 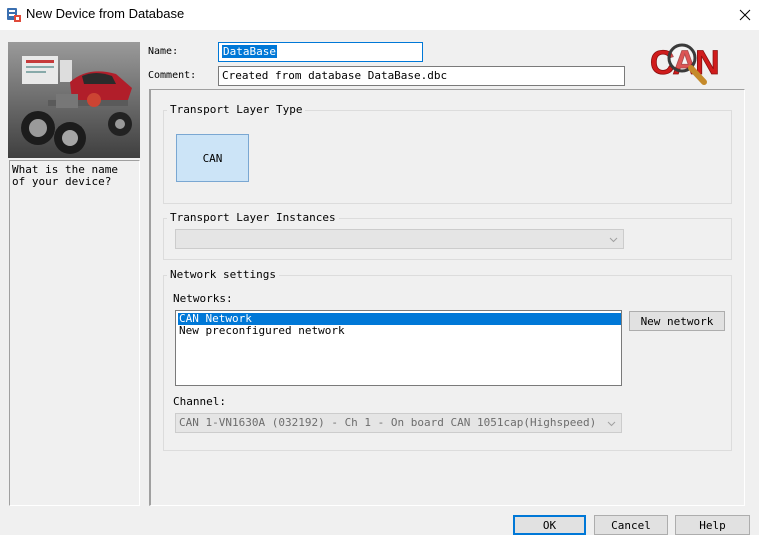 What do you see at coordinates (677, 321) in the screenshot?
I see `new-network-button: New network` at bounding box center [677, 321].